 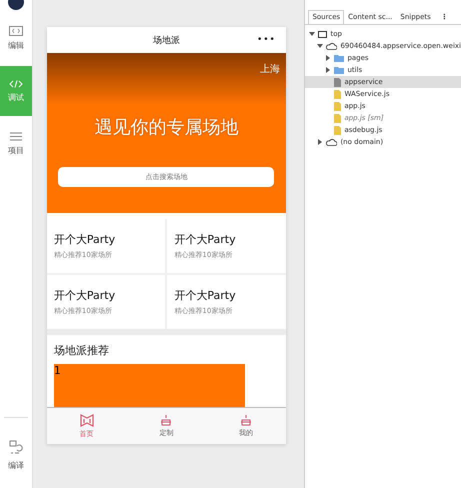 What do you see at coordinates (16, 136) in the screenshot?
I see `menu-icon` at bounding box center [16, 136].